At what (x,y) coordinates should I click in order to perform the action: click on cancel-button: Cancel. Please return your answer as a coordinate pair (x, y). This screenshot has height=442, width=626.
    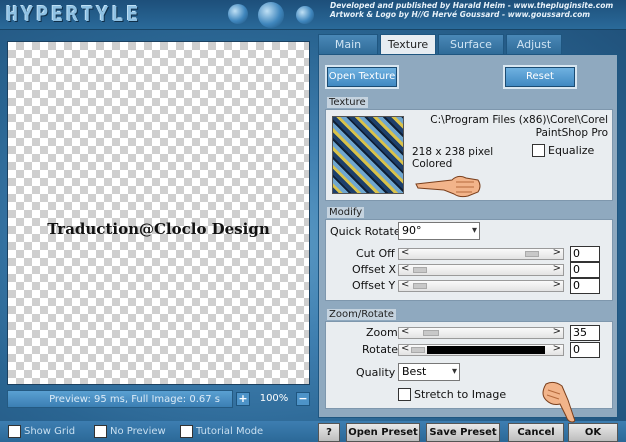
    Looking at the image, I should click on (536, 432).